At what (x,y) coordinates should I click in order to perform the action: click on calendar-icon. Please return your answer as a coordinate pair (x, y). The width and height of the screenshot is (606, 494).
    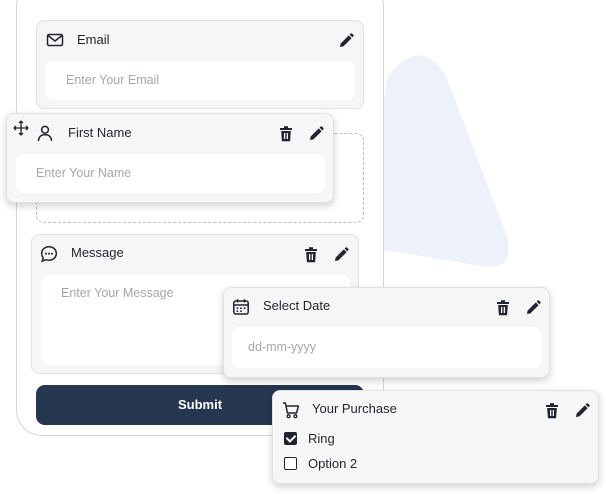
    Looking at the image, I should click on (241, 307).